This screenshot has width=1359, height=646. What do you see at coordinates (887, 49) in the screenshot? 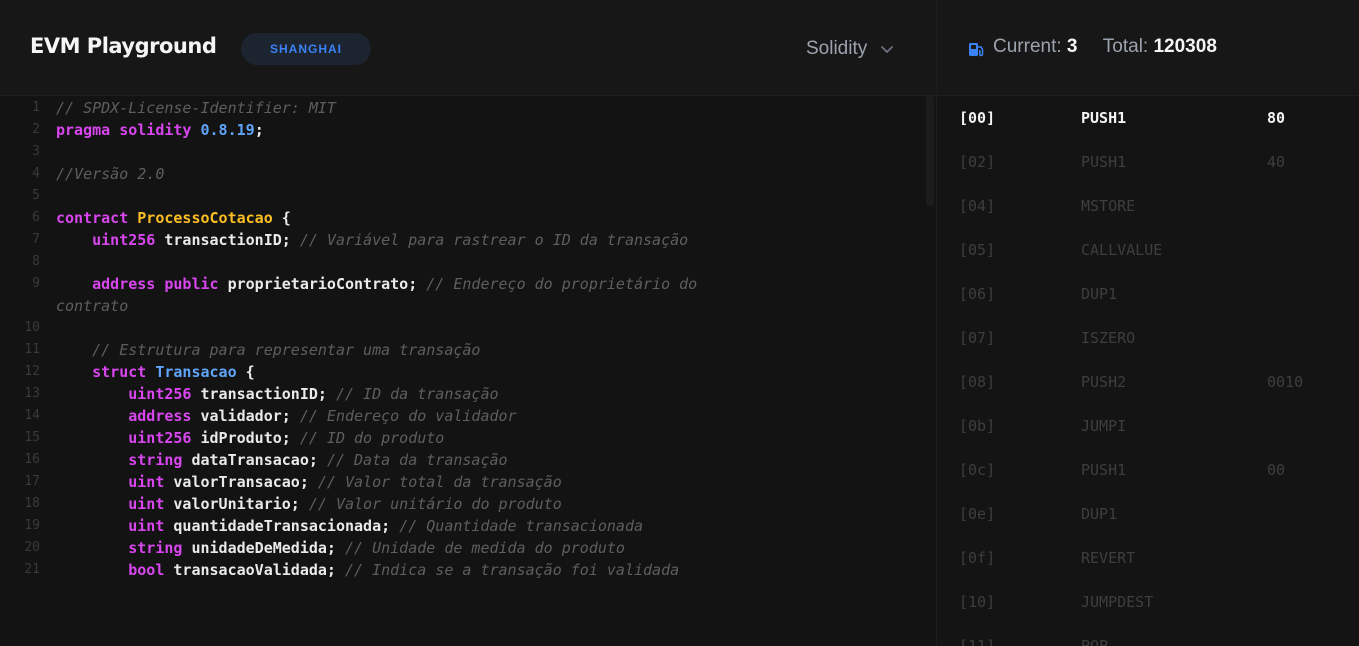
I see `chevron-down-icon` at bounding box center [887, 49].